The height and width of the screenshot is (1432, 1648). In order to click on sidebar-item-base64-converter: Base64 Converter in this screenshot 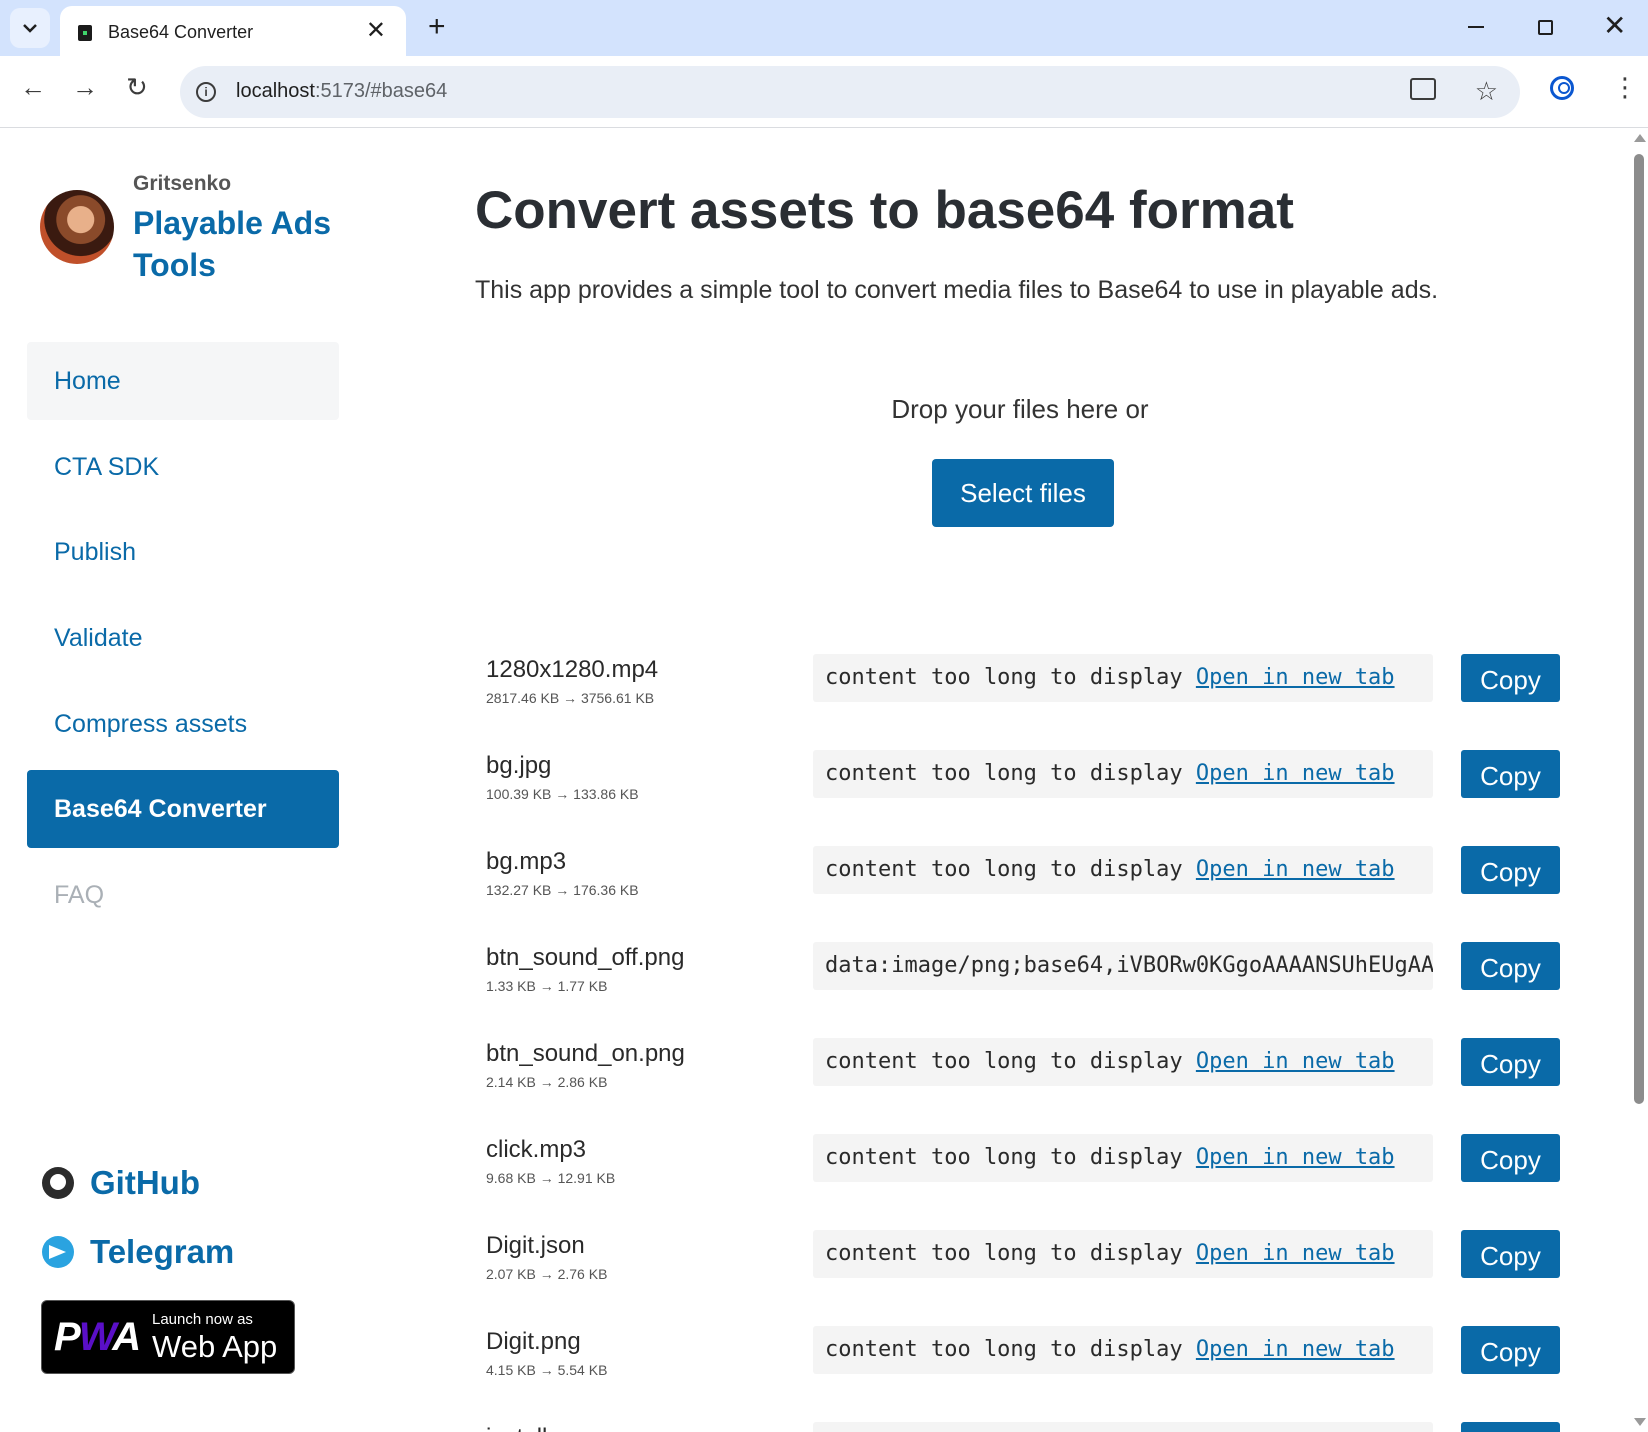, I will do `click(183, 809)`.